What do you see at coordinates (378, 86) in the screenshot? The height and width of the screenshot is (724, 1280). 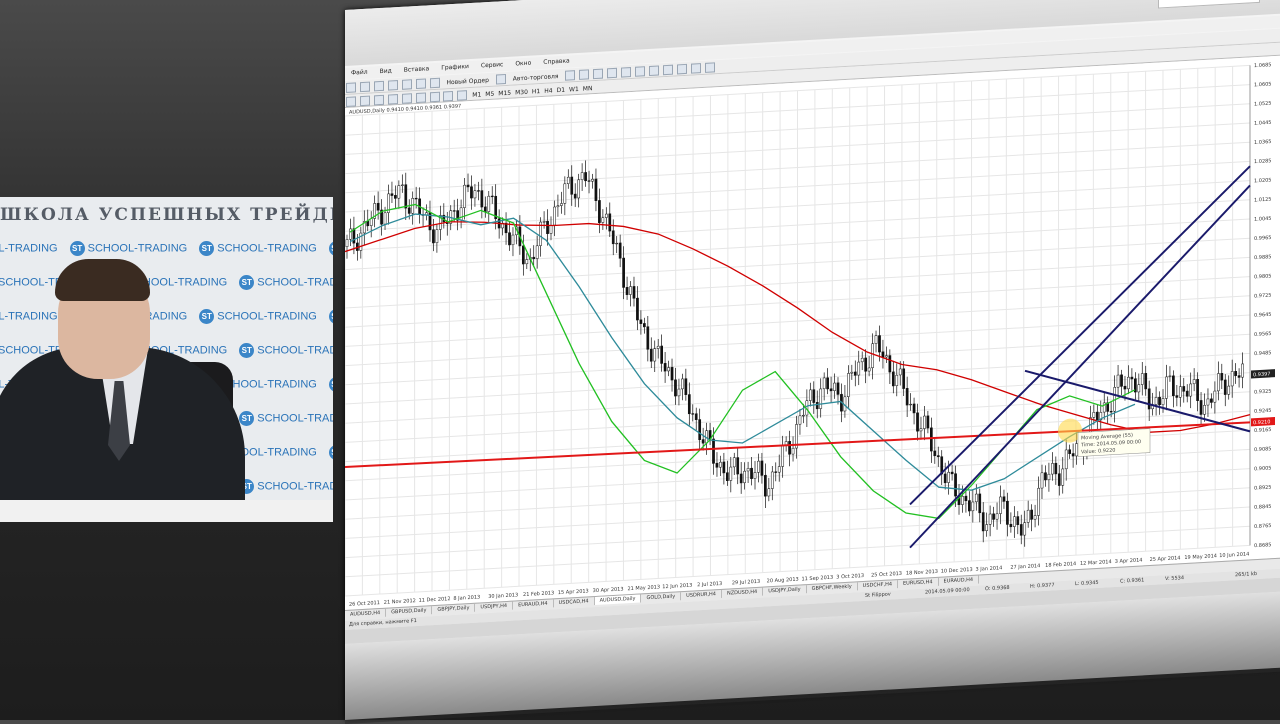 I see `market-watch-icon` at bounding box center [378, 86].